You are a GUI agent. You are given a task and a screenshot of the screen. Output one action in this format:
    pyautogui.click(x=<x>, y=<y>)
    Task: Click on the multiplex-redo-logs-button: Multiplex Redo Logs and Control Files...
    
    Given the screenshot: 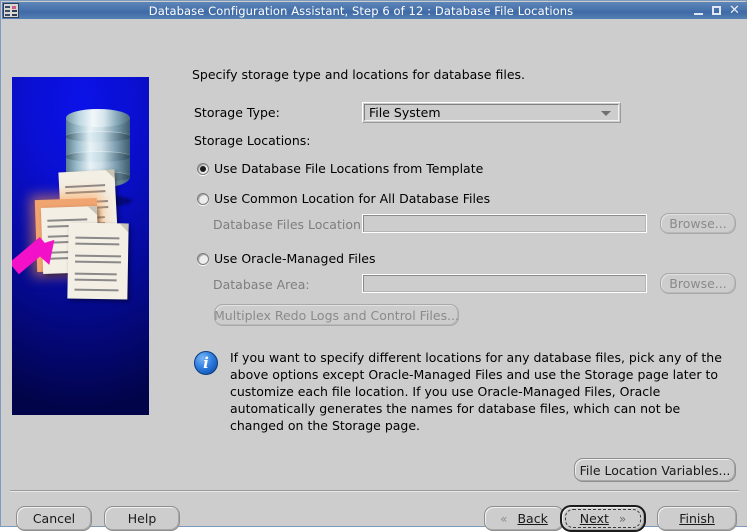 What is the action you would take?
    pyautogui.click(x=336, y=315)
    